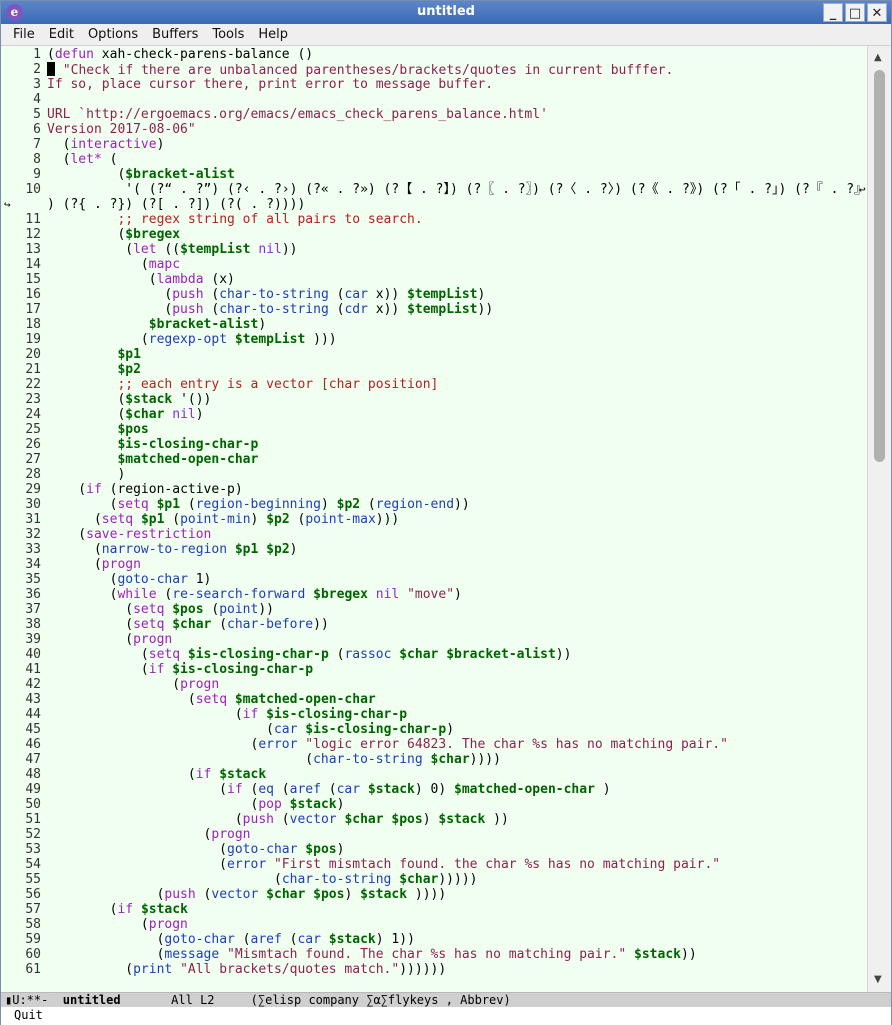  I want to click on line-text: (regexp-opt $tempList ))), so click(192, 339).